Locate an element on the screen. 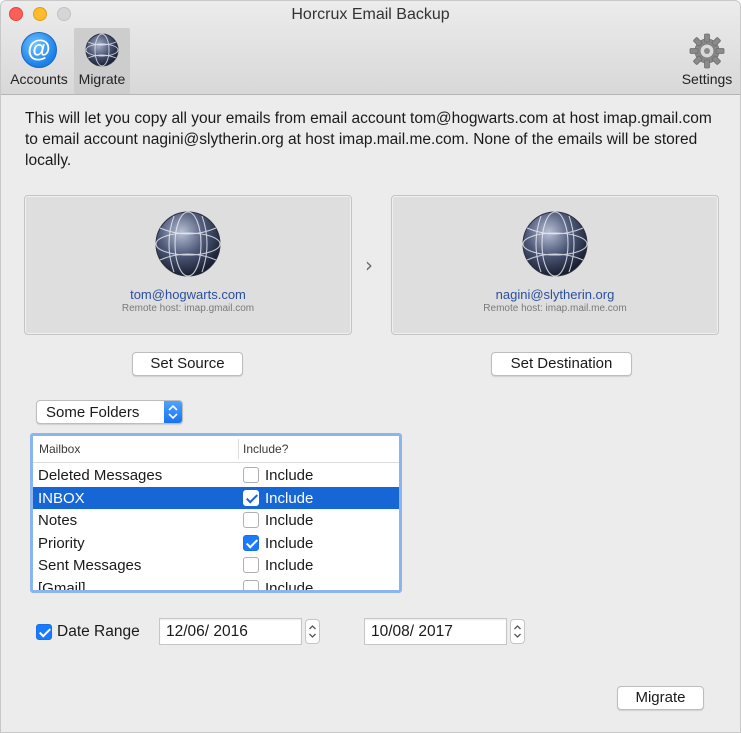 This screenshot has height=733, width=741. table-row: Notes Include is located at coordinates (216, 520).